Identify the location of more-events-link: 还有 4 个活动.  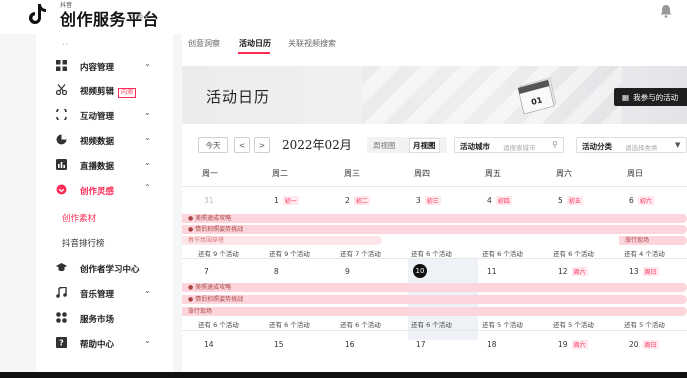
(644, 253).